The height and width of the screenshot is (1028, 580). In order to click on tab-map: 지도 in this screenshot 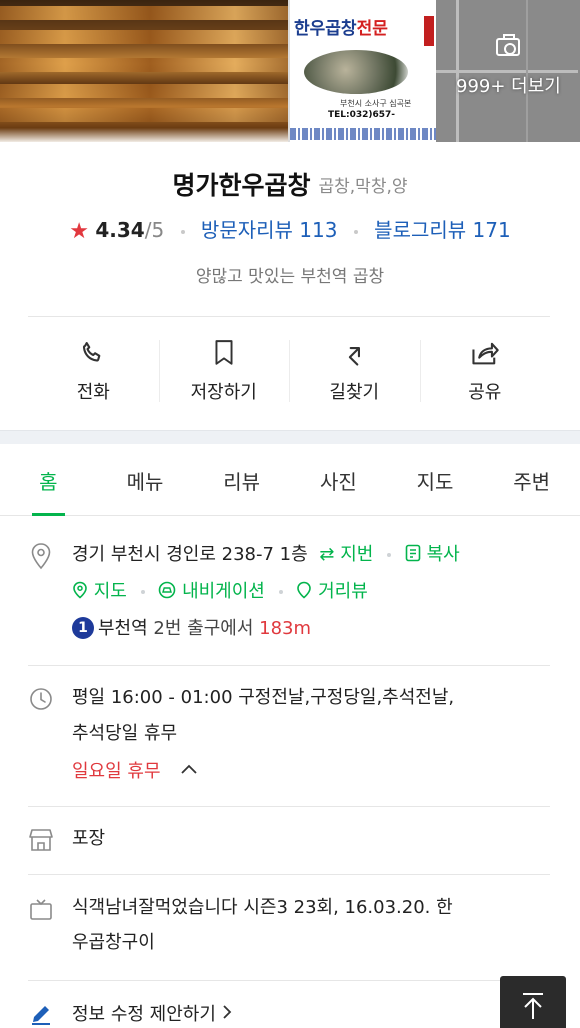, I will do `click(435, 479)`.